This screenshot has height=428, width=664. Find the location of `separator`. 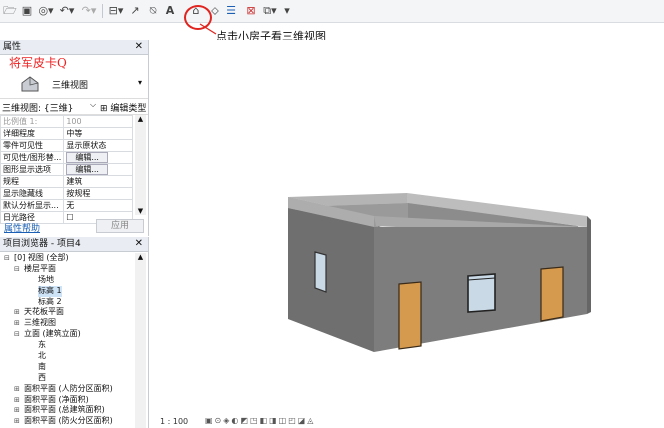

separator is located at coordinates (102, 11).